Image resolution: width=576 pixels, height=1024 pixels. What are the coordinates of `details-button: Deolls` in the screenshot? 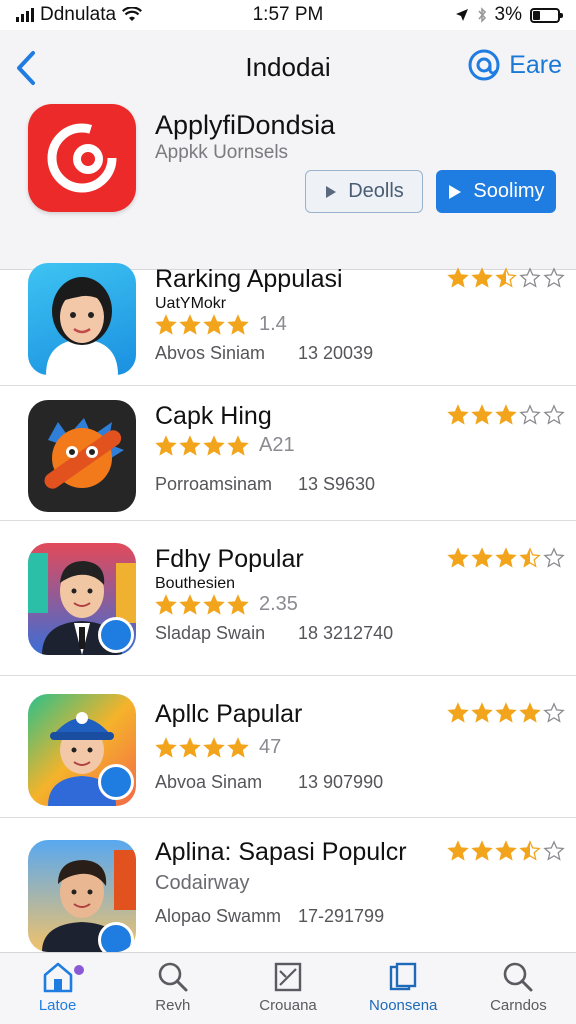 It's located at (364, 191).